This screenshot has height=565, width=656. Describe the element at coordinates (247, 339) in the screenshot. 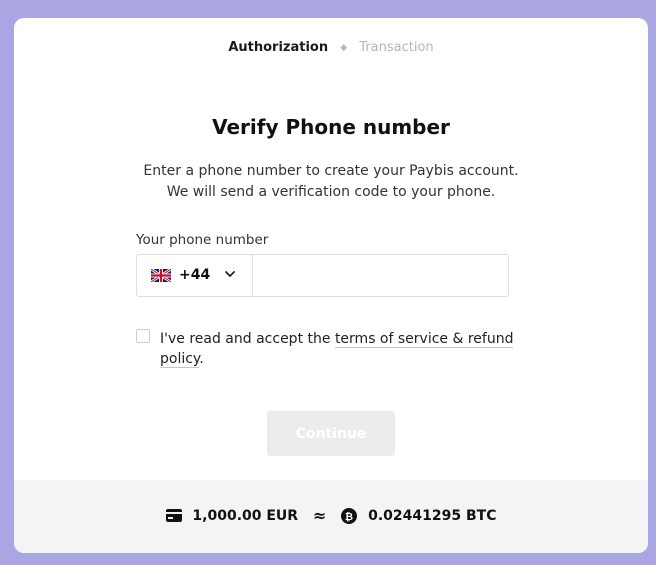

I see `terms-prefix: I've read and accept the` at that location.